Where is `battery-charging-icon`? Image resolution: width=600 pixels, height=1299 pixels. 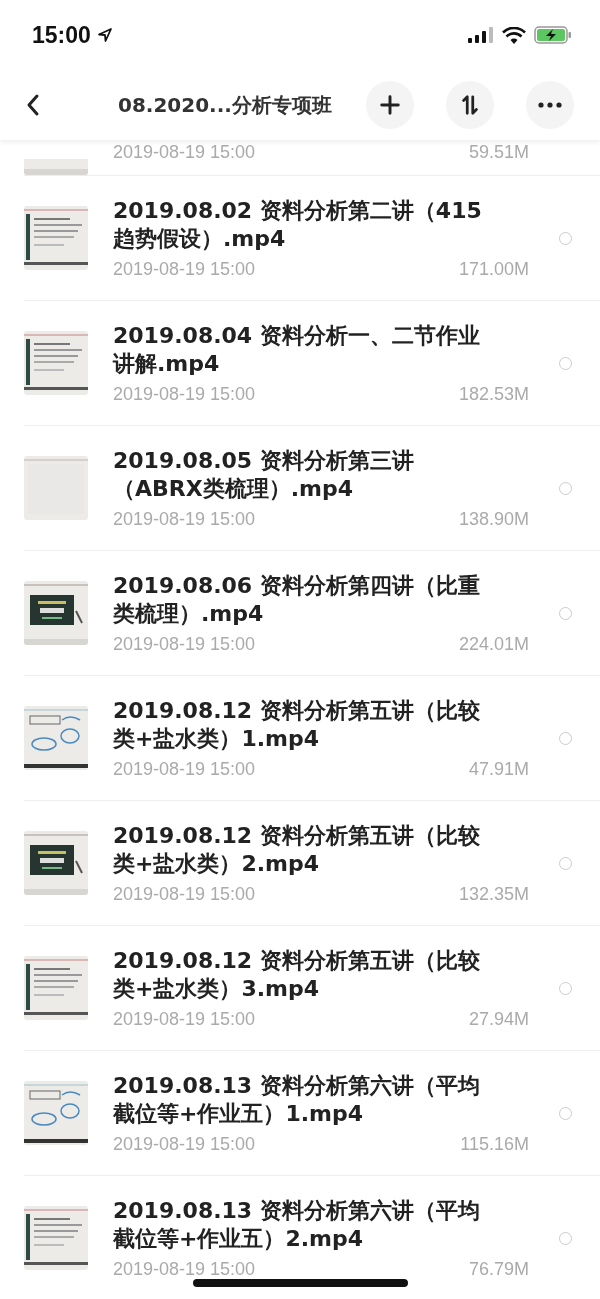 battery-charging-icon is located at coordinates (553, 35).